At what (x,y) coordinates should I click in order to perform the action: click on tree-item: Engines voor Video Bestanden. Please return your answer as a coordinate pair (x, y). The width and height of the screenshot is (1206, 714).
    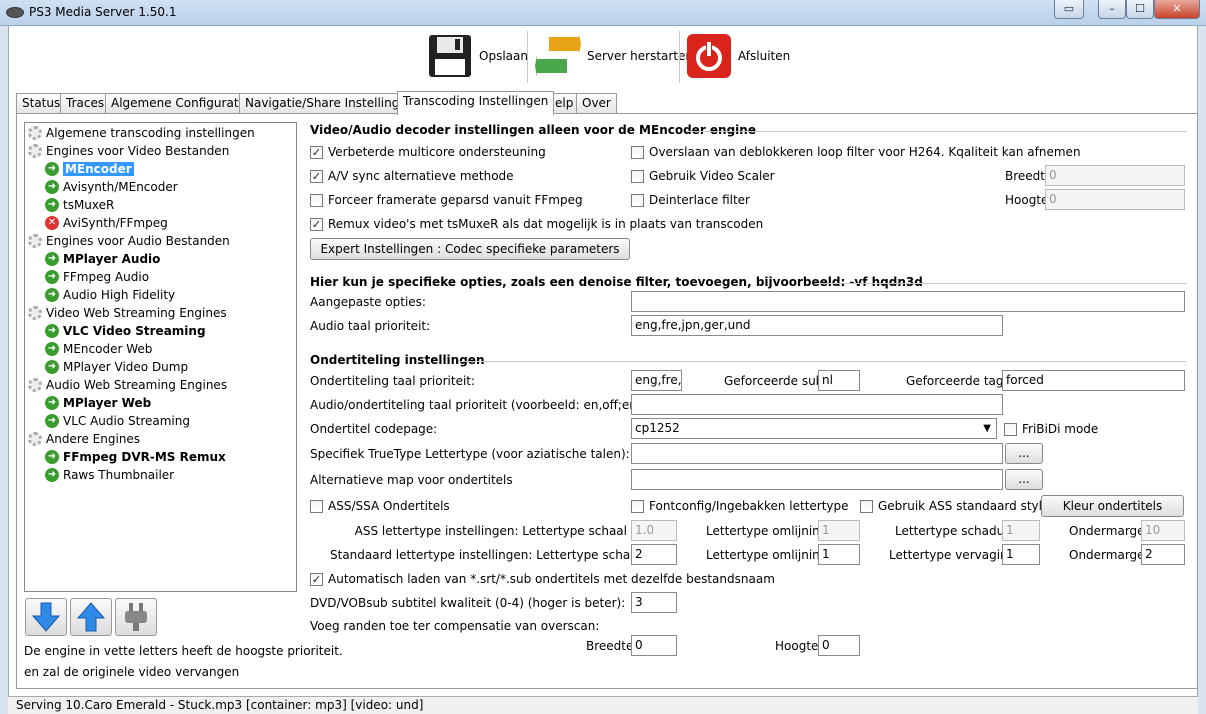
    Looking at the image, I should click on (128, 151).